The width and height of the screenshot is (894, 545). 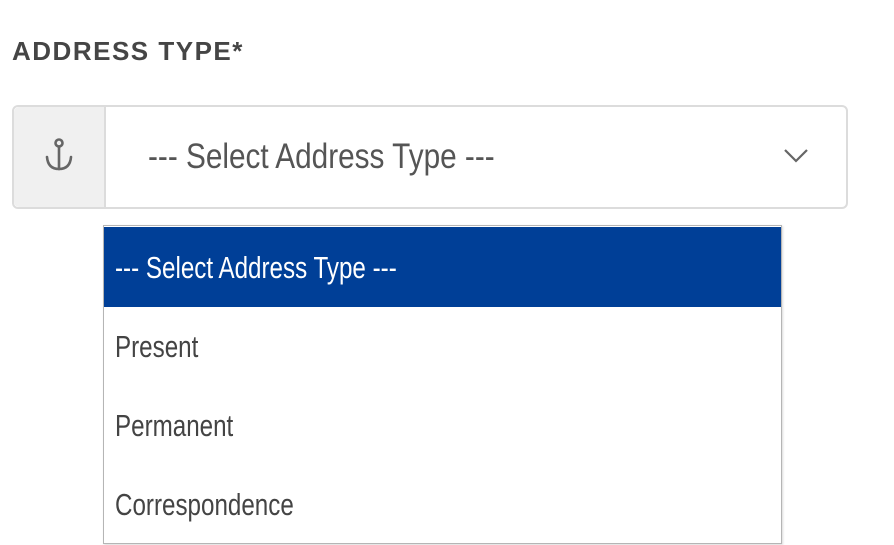 I want to click on option-correspondence: Correspondence, so click(x=442, y=504).